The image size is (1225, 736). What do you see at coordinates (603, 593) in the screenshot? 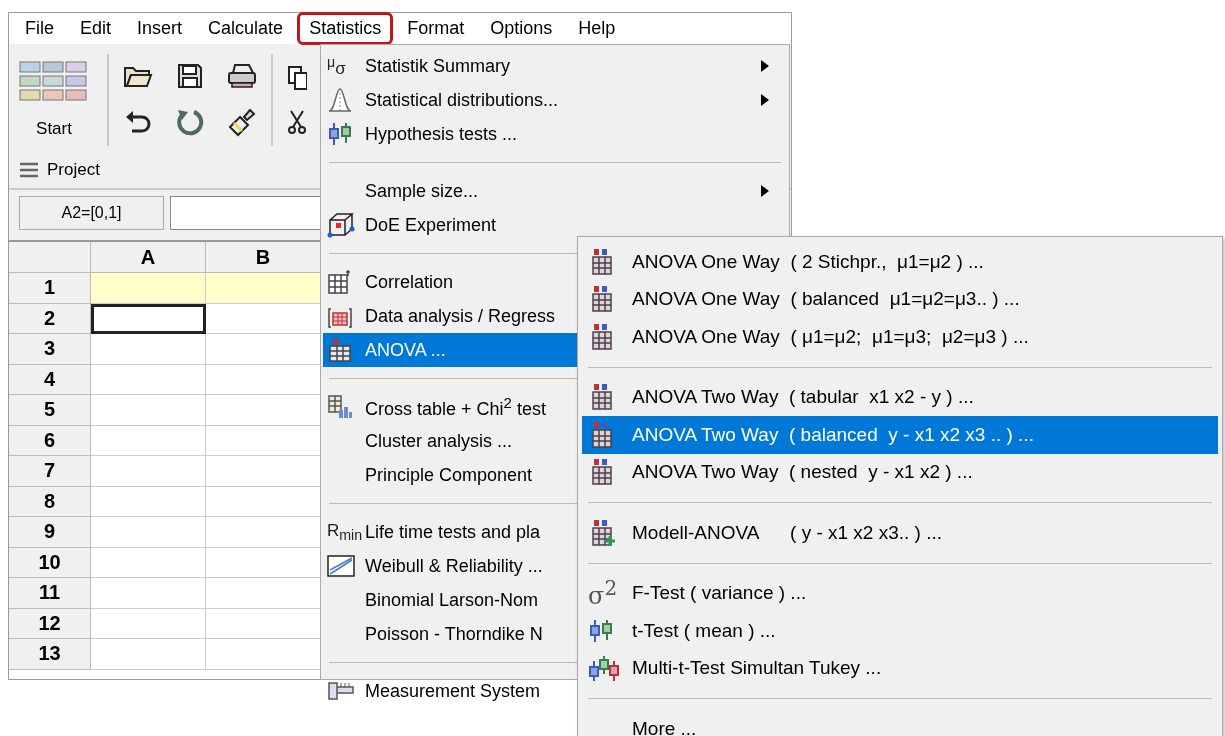
I see `symbol-icon: σ$^{2}$` at bounding box center [603, 593].